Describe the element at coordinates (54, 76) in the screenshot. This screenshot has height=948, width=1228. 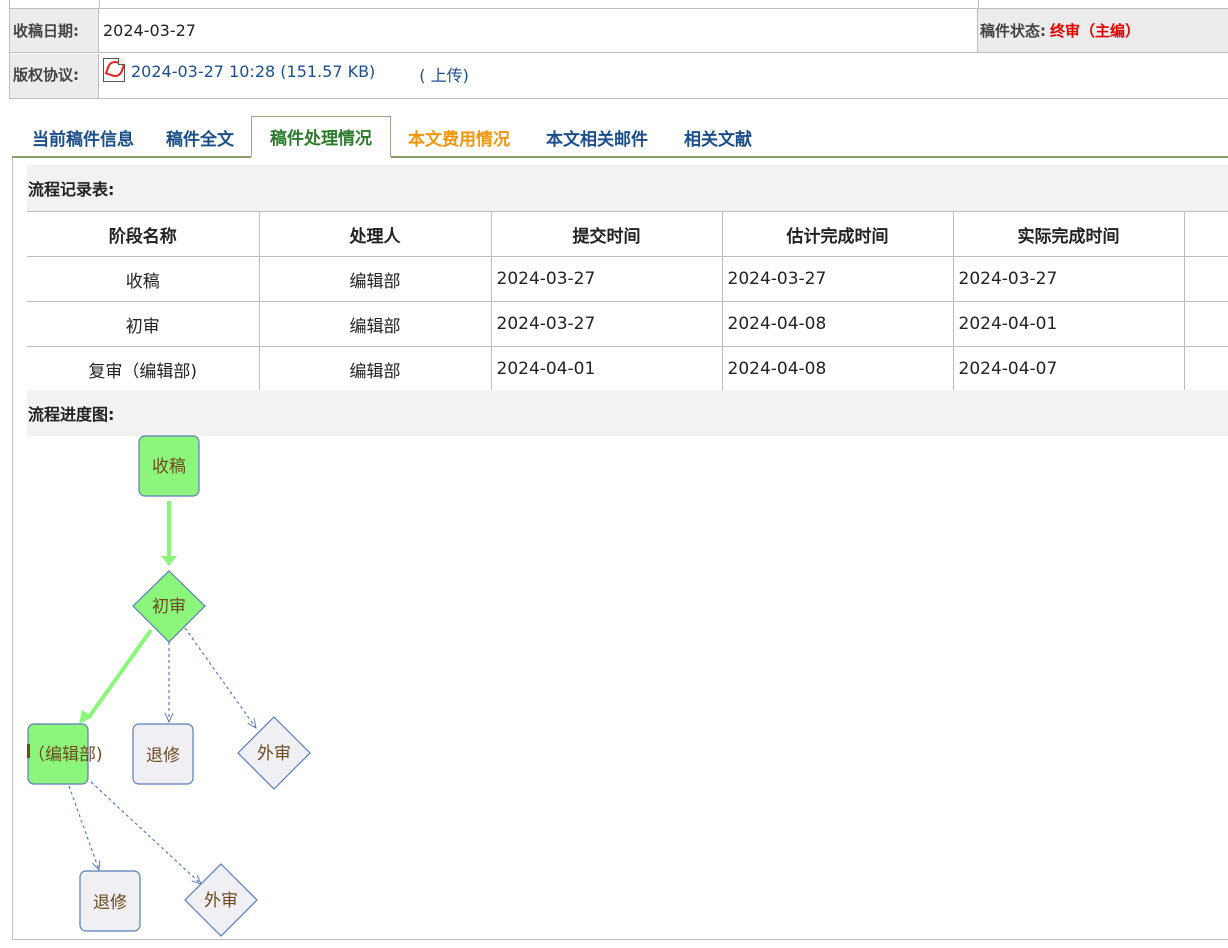
I see `copyright-label: 版权协议:` at that location.